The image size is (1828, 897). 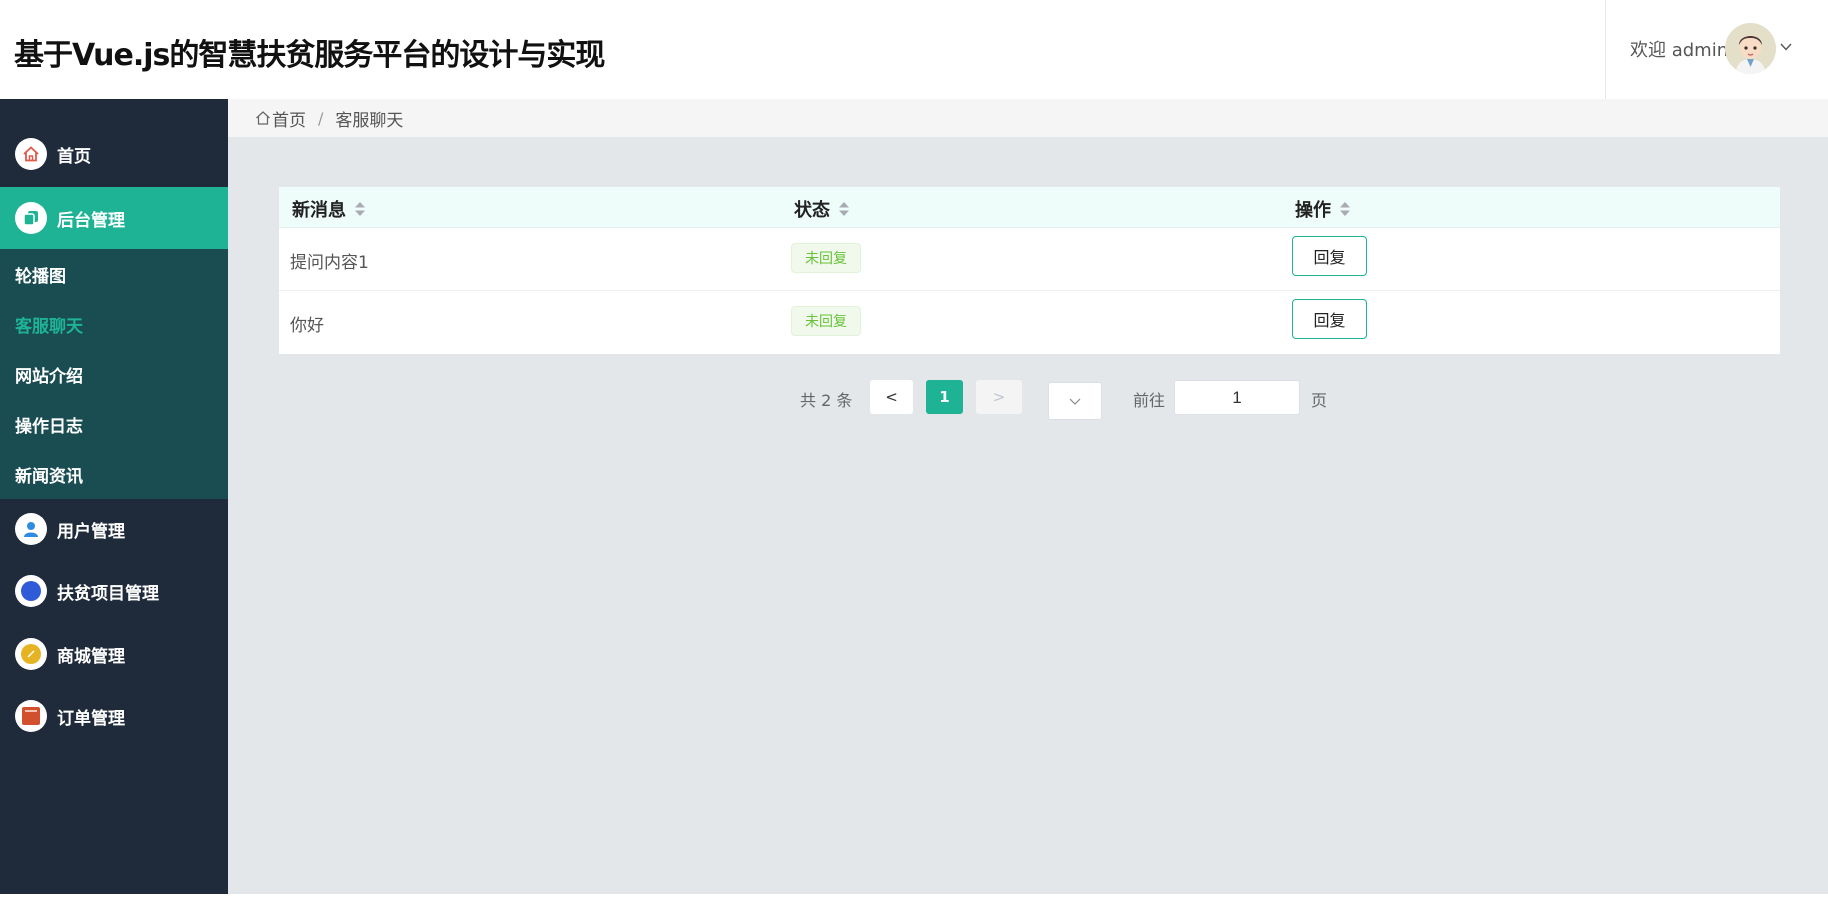 I want to click on sidebar-item-orders: 订单管理, so click(x=114, y=716).